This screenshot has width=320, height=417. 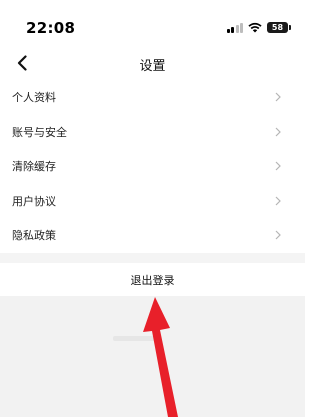 I want to click on logout-label: 退出登录, so click(x=152, y=280).